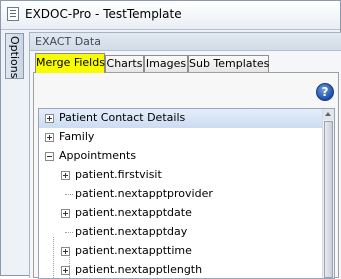 Image resolution: width=341 pixels, height=279 pixels. Describe the element at coordinates (133, 250) in the screenshot. I see `tree-item-label: patient.nextappttime` at that location.